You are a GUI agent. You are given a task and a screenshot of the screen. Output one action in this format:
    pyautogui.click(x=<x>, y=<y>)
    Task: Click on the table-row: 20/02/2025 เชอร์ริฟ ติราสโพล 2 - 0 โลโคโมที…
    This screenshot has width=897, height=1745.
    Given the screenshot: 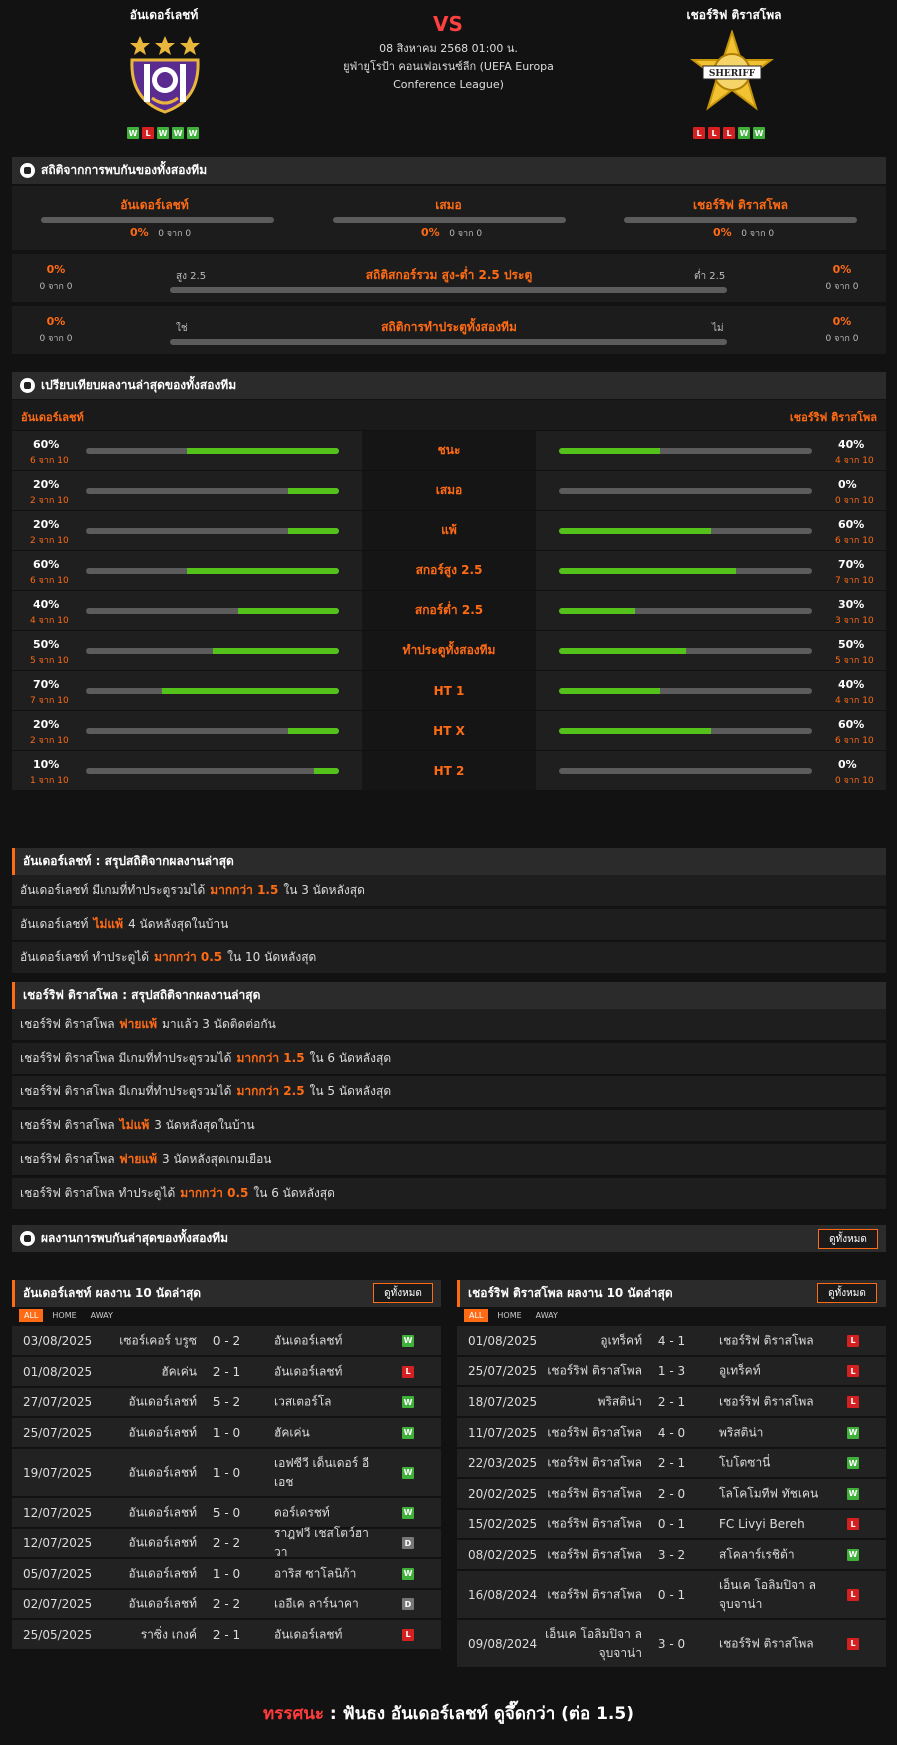 What is the action you would take?
    pyautogui.click(x=671, y=1494)
    